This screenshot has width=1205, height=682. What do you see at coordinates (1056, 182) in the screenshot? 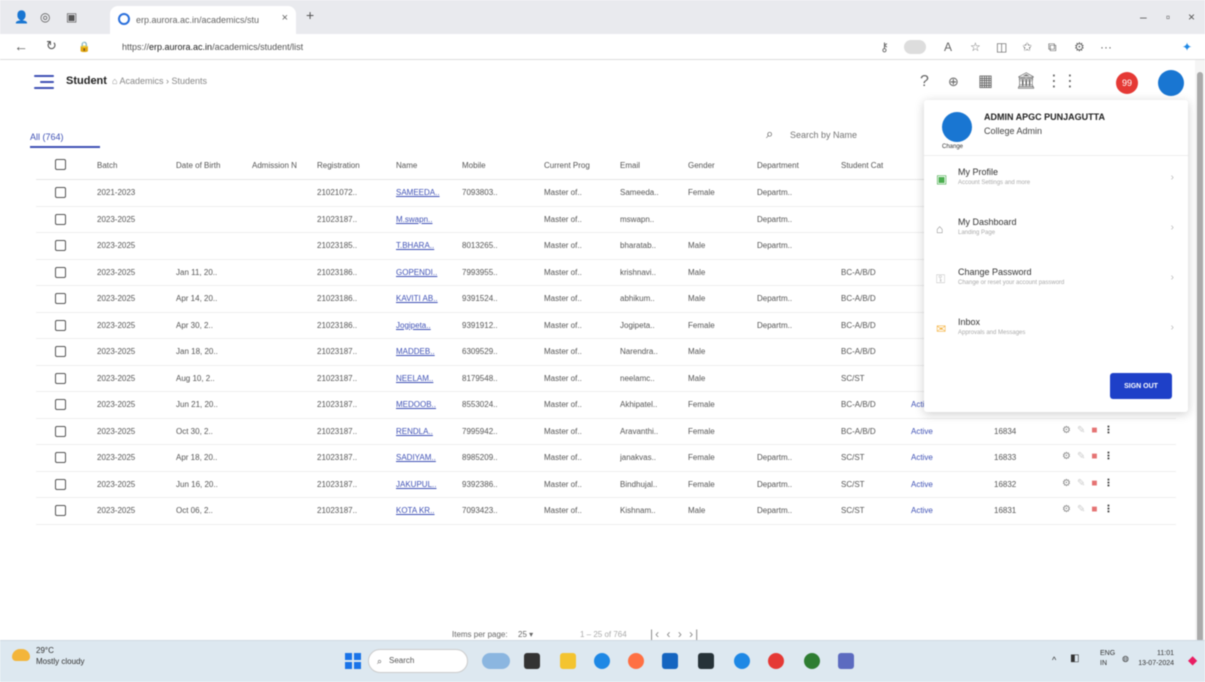
I see `menu-item-my-profile: ▣ My Profile Account Settings and more ›` at bounding box center [1056, 182].